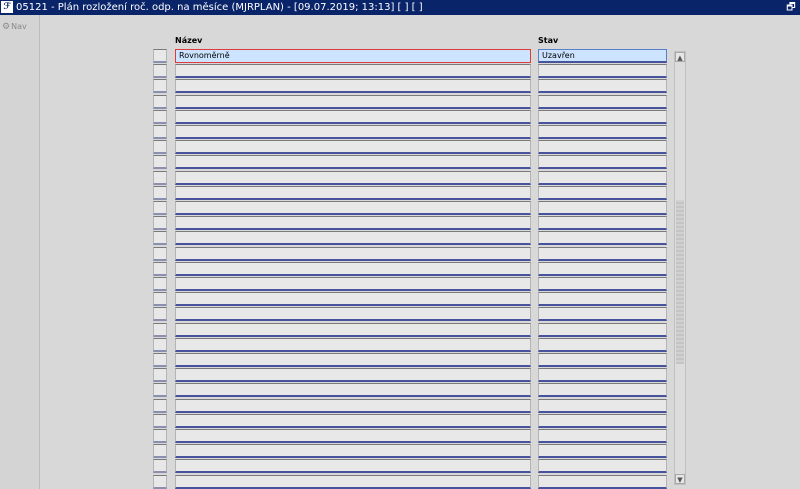 The height and width of the screenshot is (489, 800). I want to click on stav-field: Uzavřen, so click(602, 56).